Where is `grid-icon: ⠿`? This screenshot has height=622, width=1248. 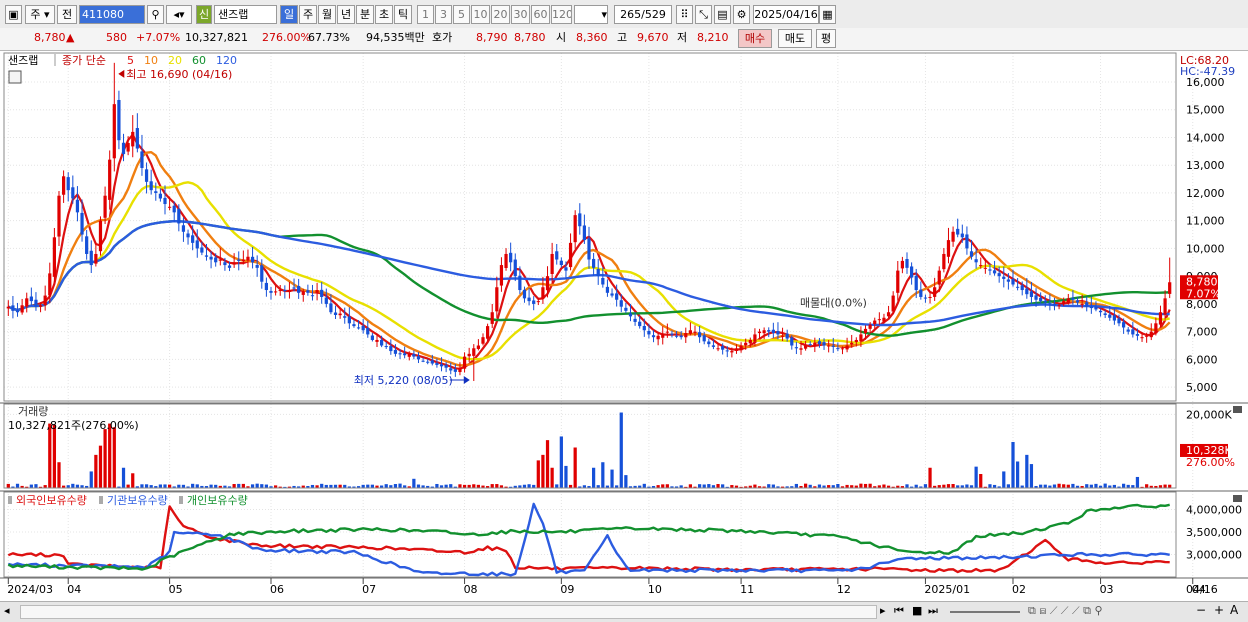 grid-icon: ⠿ is located at coordinates (684, 14).